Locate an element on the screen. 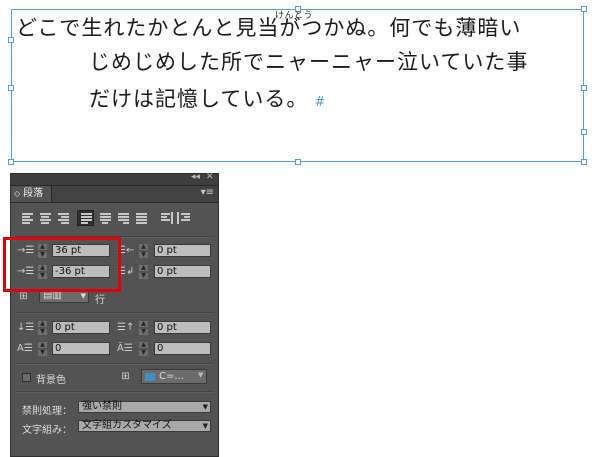 Image resolution: width=601 pixels, height=457 pixels. tab-paragraph: ◇ 段落 is located at coordinates (31, 194).